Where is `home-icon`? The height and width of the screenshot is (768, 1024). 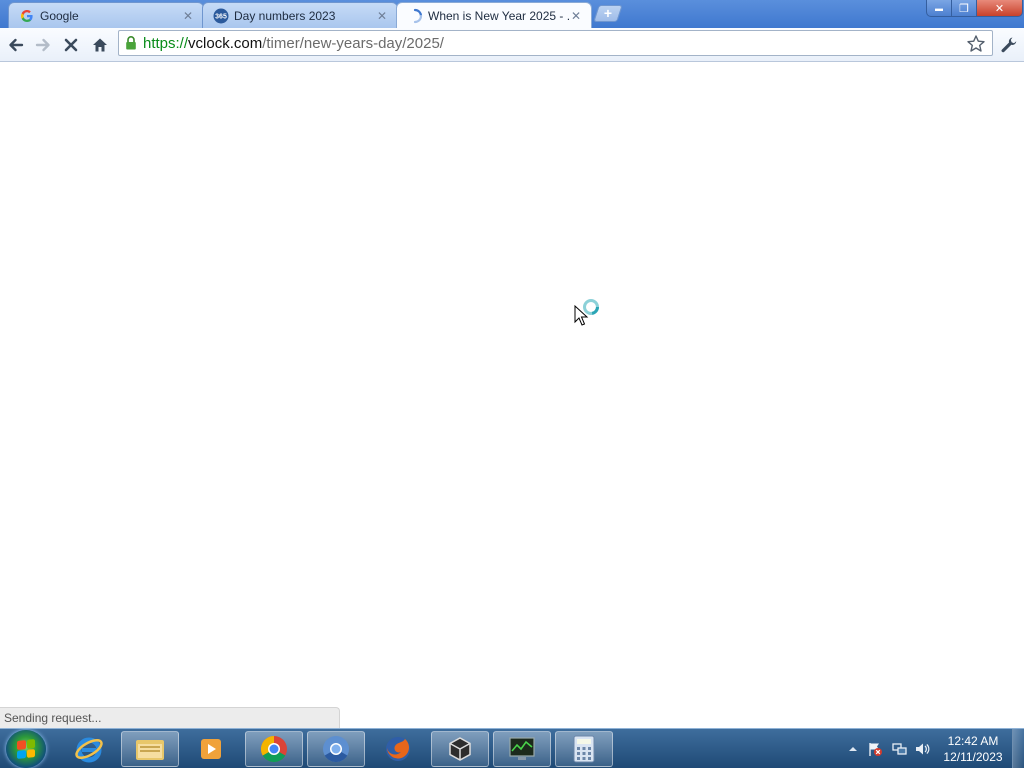
home-icon is located at coordinates (100, 45).